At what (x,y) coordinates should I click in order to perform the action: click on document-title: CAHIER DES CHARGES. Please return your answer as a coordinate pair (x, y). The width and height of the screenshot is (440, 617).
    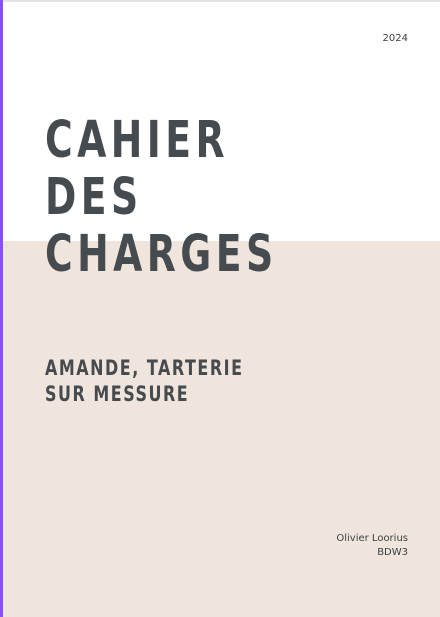
    Looking at the image, I should click on (161, 197).